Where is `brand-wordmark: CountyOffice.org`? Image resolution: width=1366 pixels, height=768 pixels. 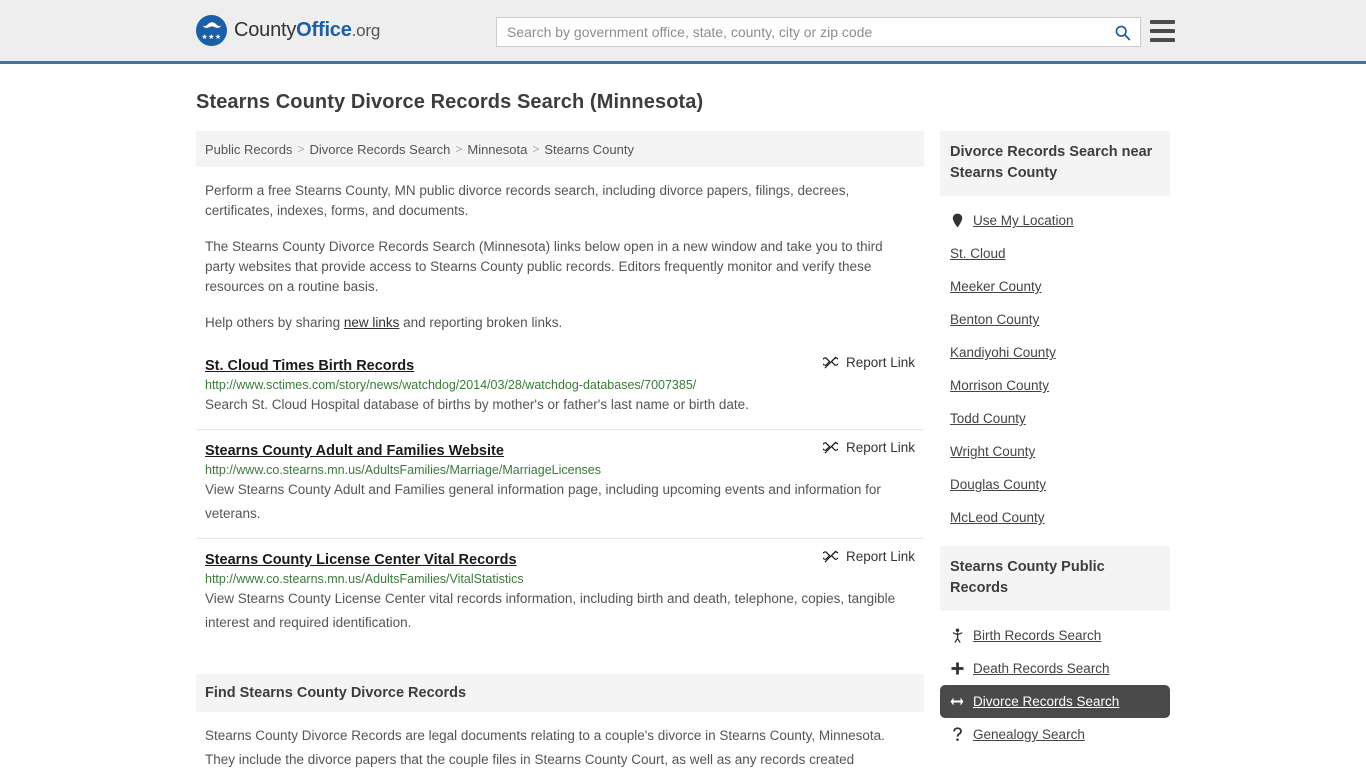 brand-wordmark: CountyOffice.org is located at coordinates (307, 30).